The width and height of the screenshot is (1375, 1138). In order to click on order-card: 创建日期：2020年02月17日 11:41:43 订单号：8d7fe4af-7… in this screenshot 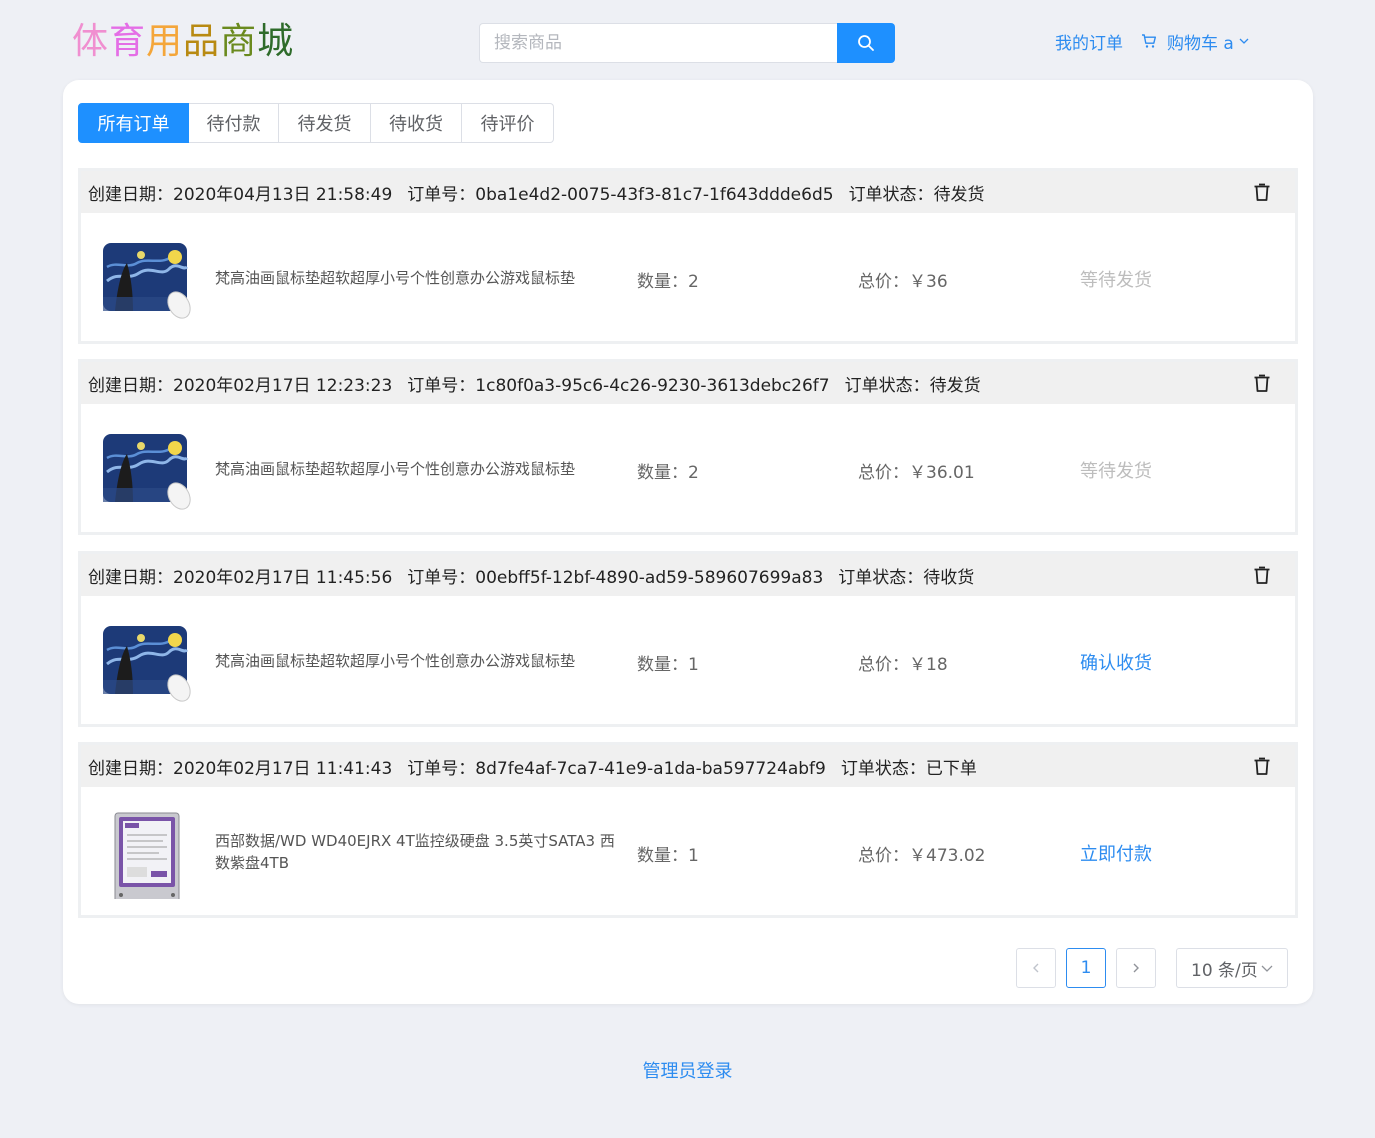, I will do `click(688, 830)`.